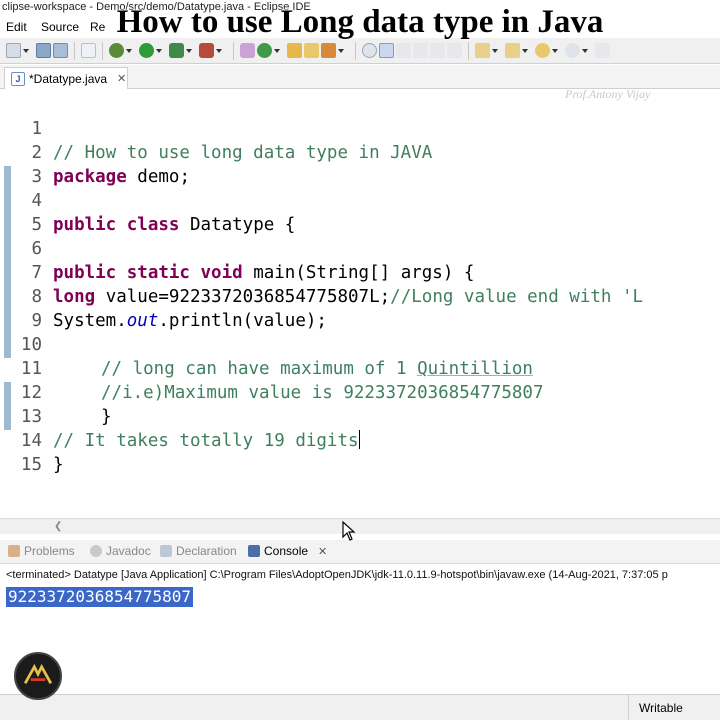  I want to click on previous-annotation-icon, so click(512, 50).